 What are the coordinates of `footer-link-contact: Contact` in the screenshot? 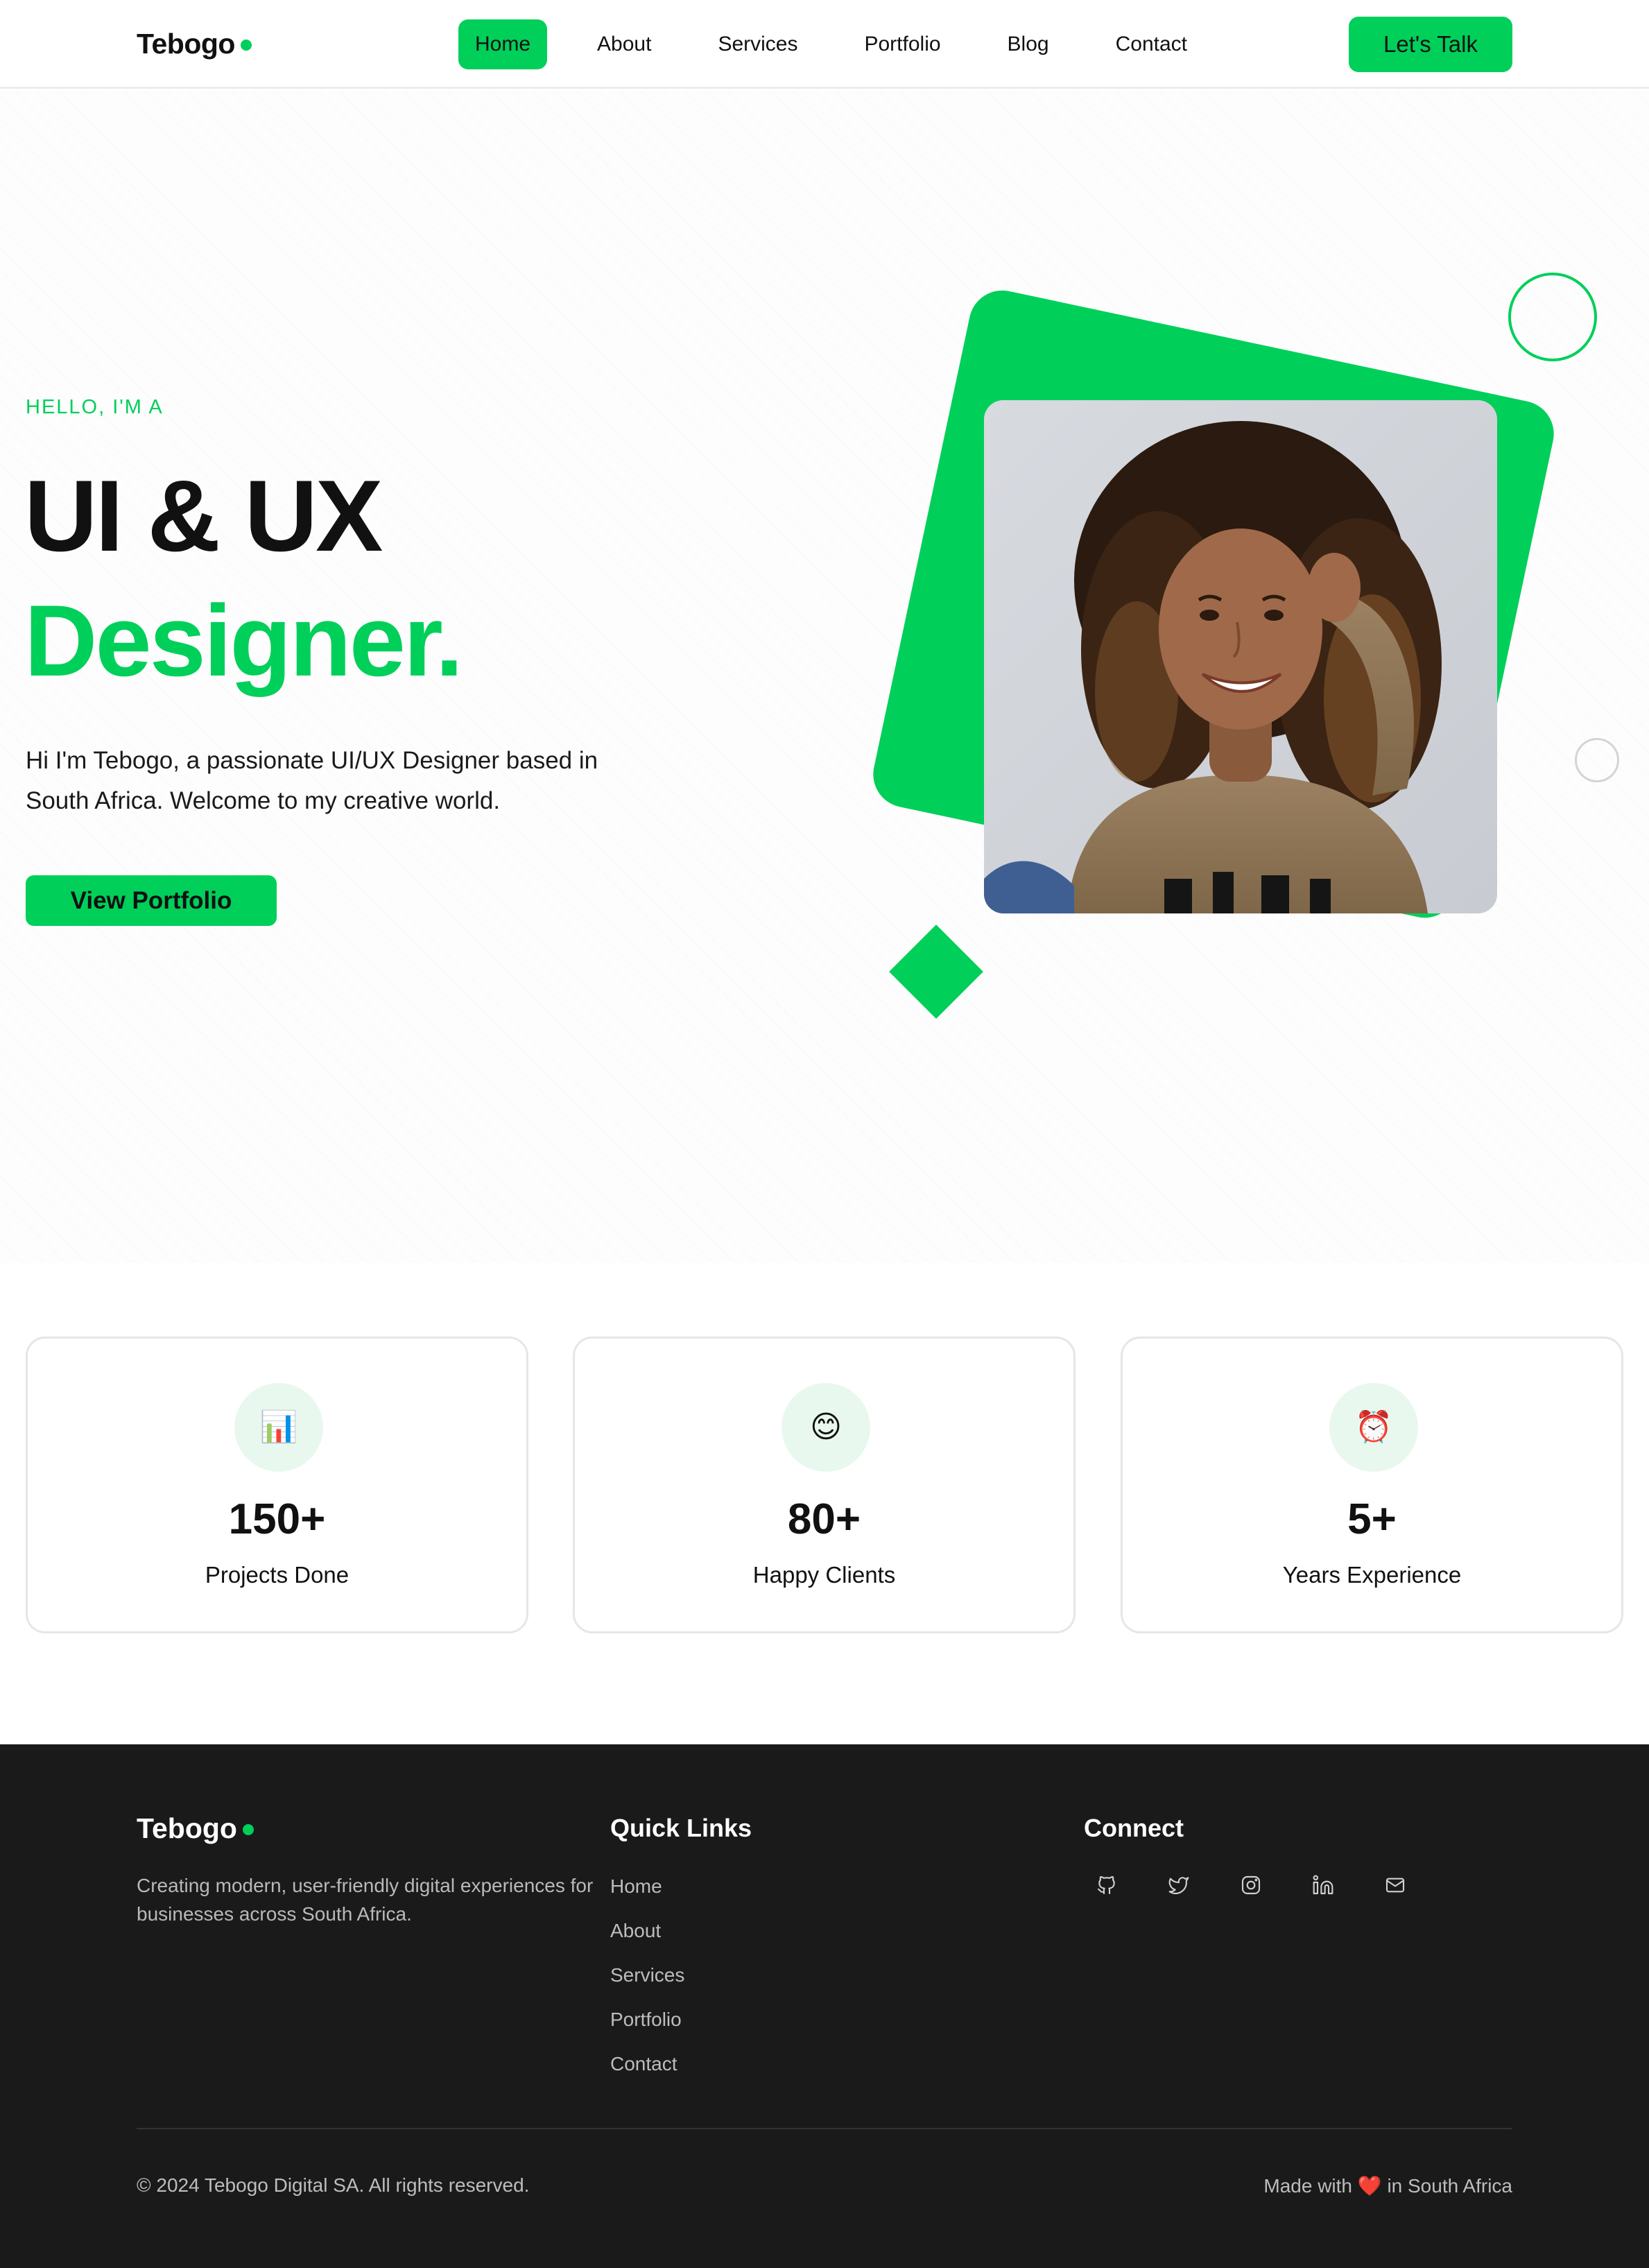 It's located at (647, 2076).